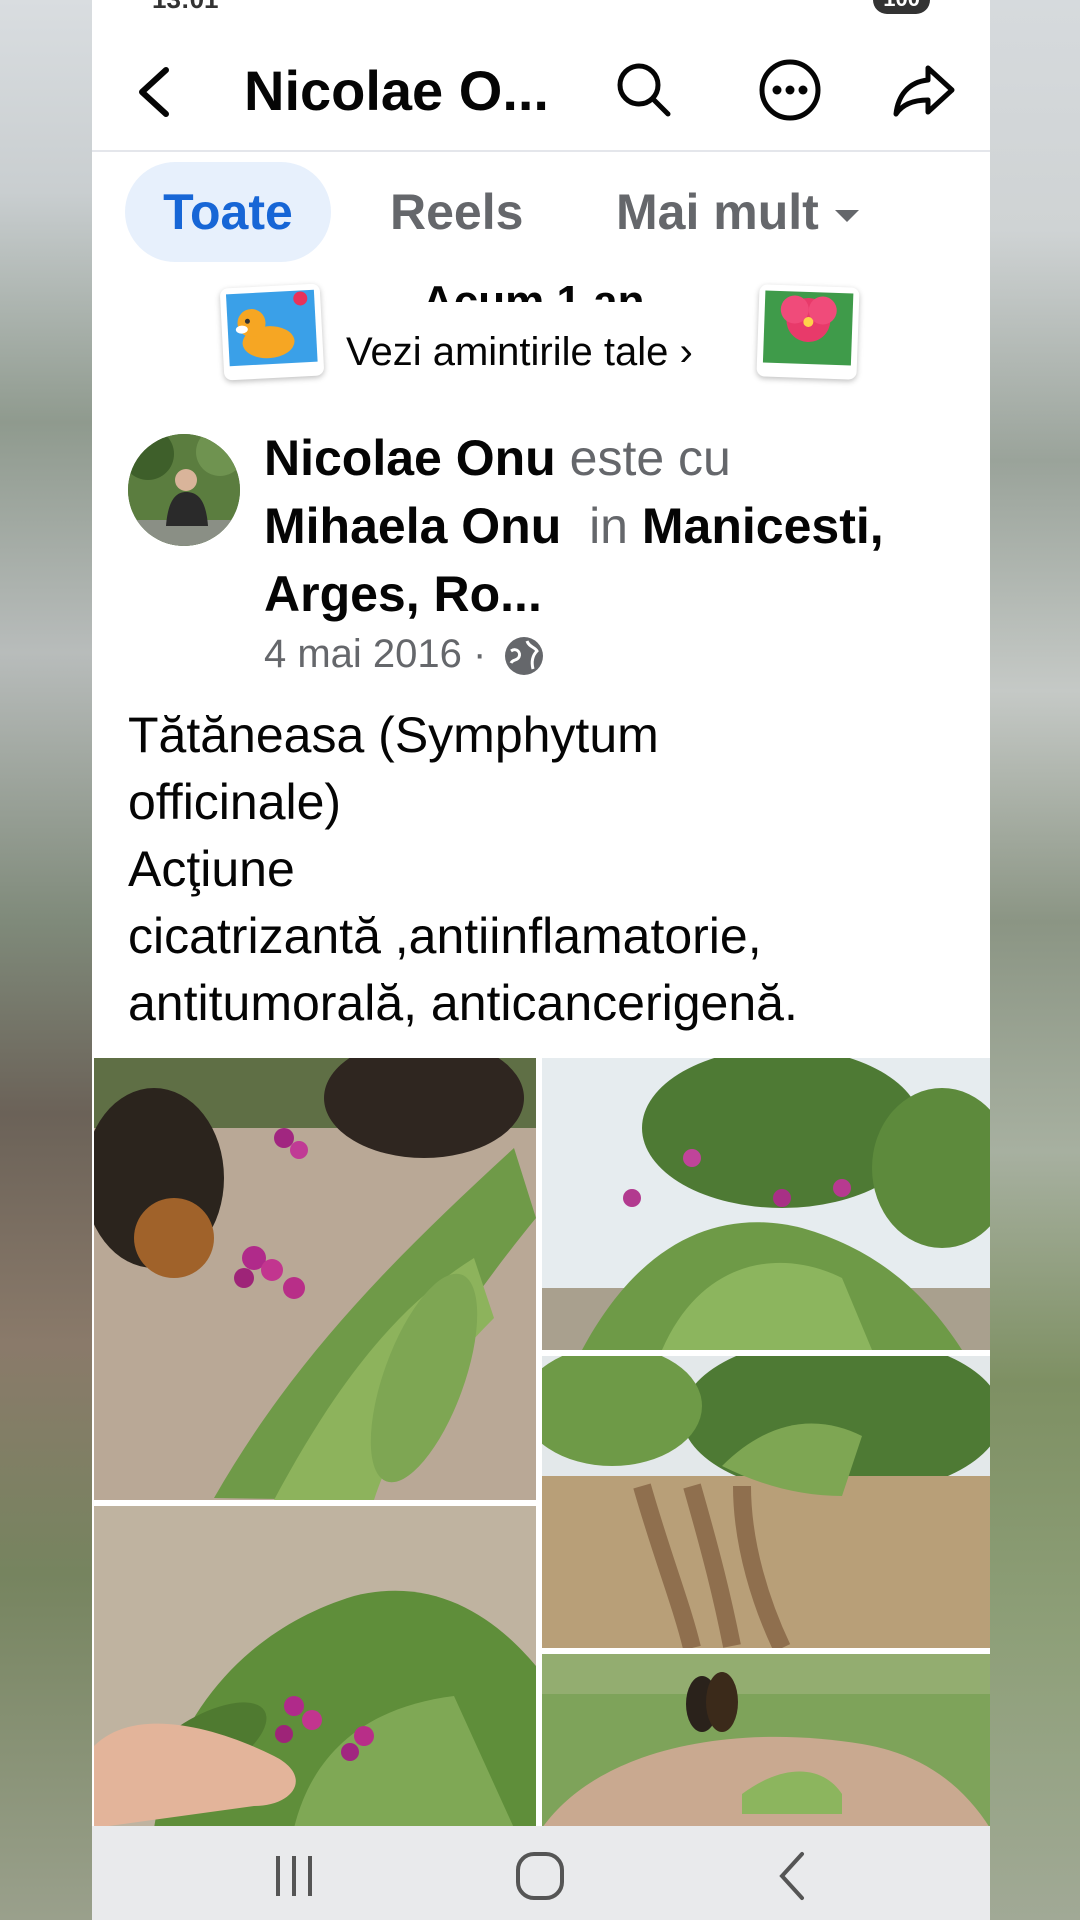  Describe the element at coordinates (650, 458) in the screenshot. I see `with-text: este cu` at that location.